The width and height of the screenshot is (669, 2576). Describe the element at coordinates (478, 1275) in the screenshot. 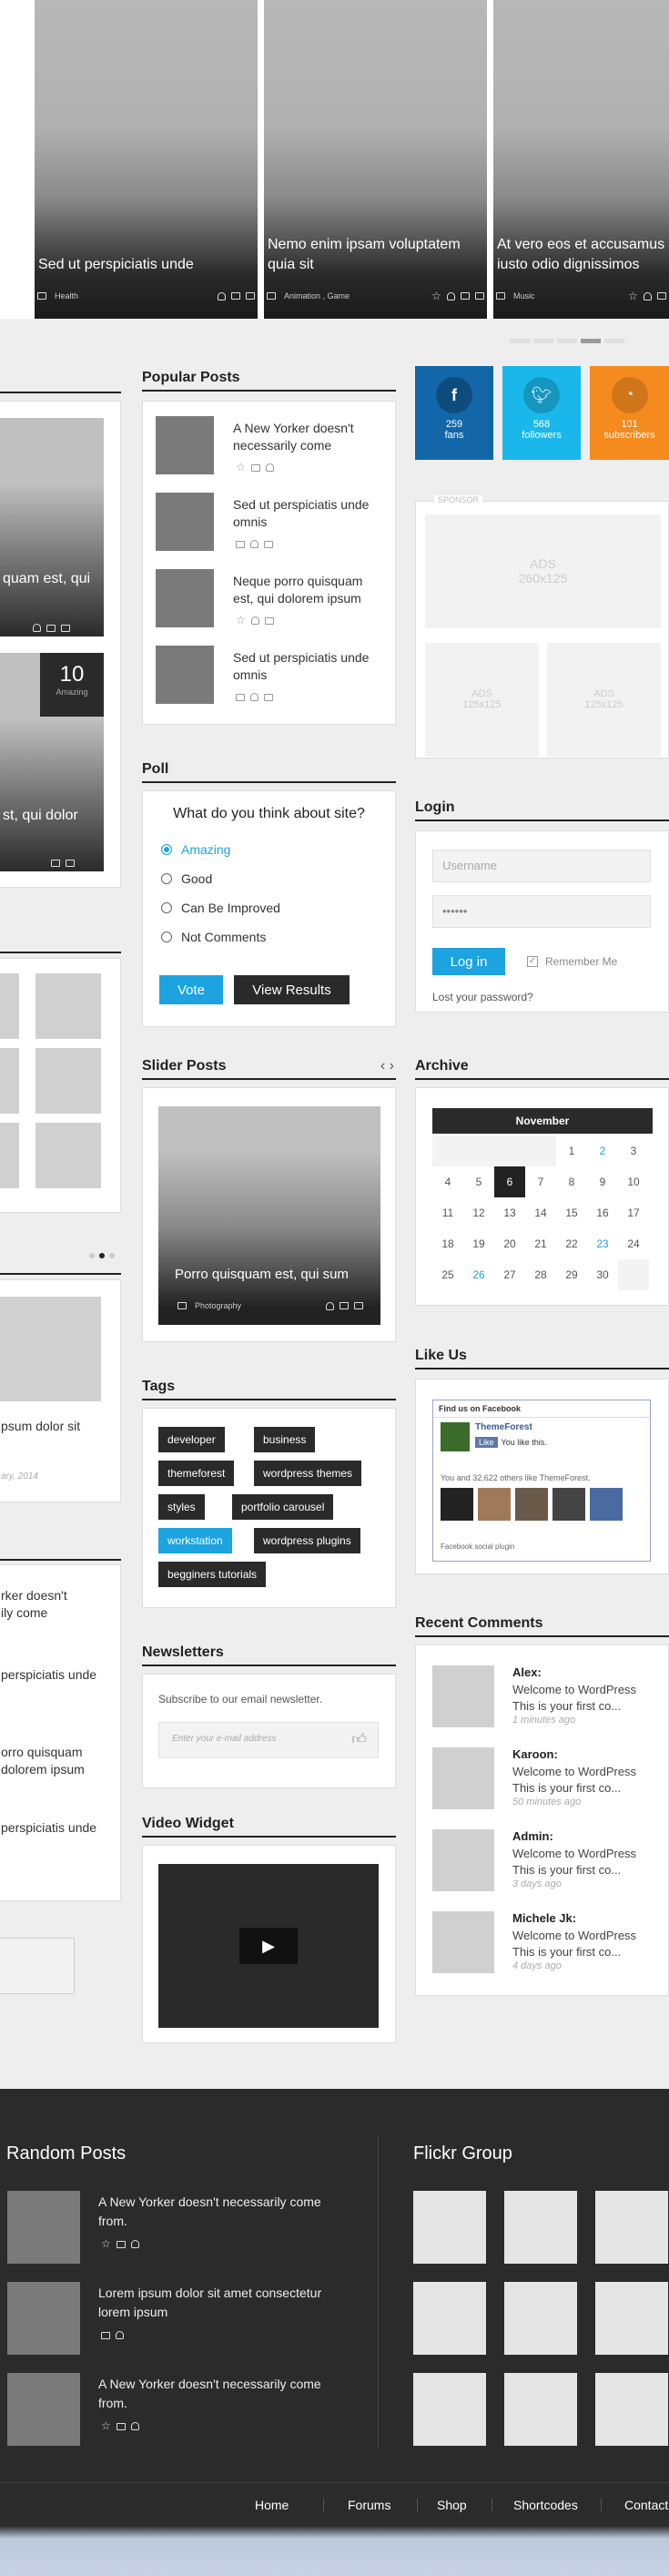

I see `calendar-day: 26` at that location.